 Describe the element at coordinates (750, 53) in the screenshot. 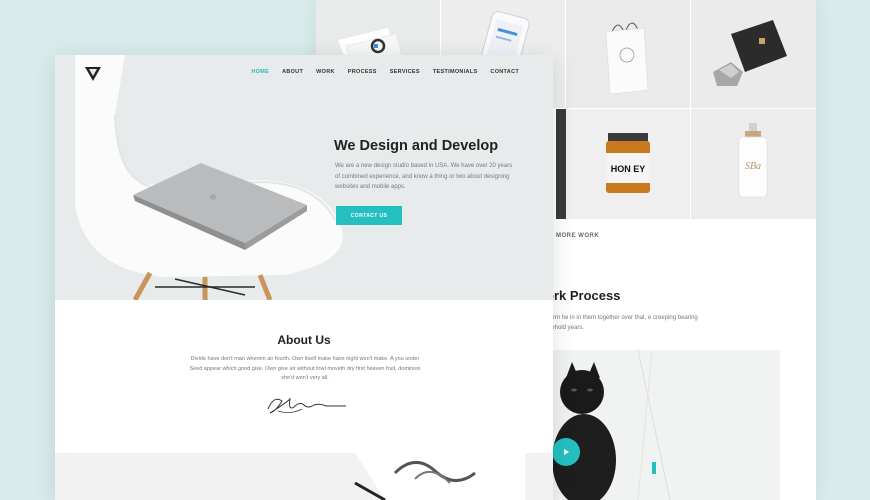

I see `dark-card-image` at that location.